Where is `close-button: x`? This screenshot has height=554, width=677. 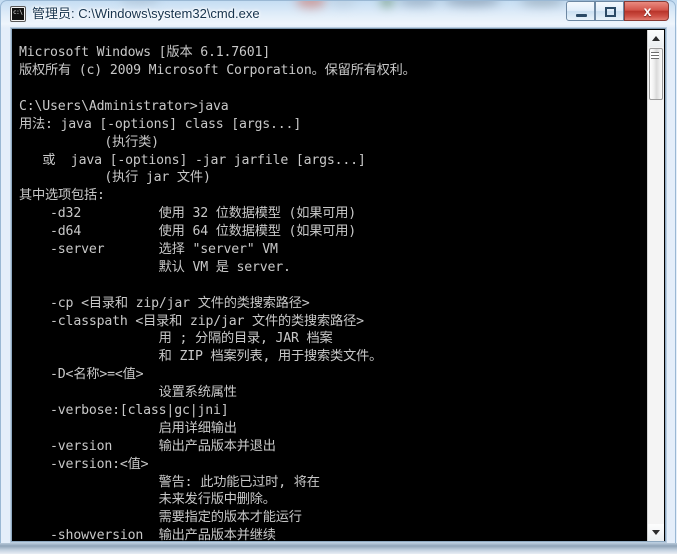
close-button: x is located at coordinates (646, 11).